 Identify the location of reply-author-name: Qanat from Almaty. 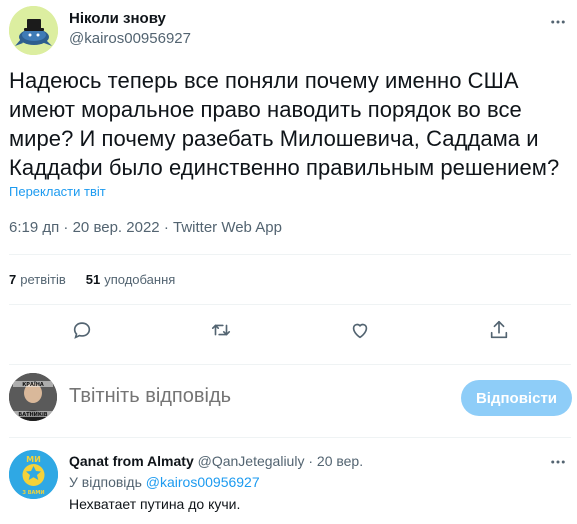
(131, 461).